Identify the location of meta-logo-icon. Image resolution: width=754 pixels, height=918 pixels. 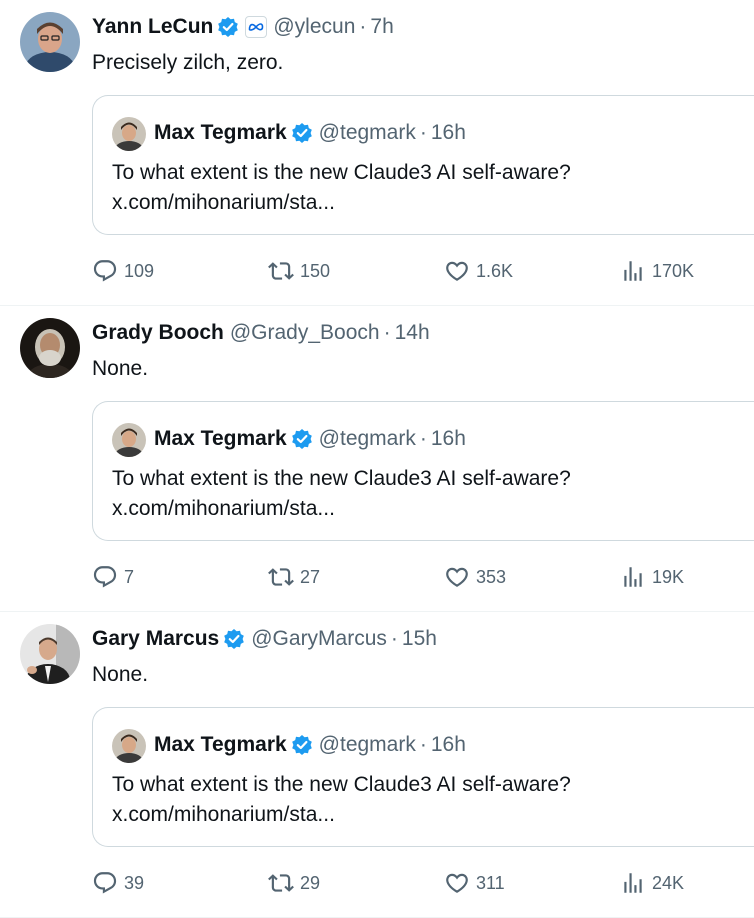
(256, 27).